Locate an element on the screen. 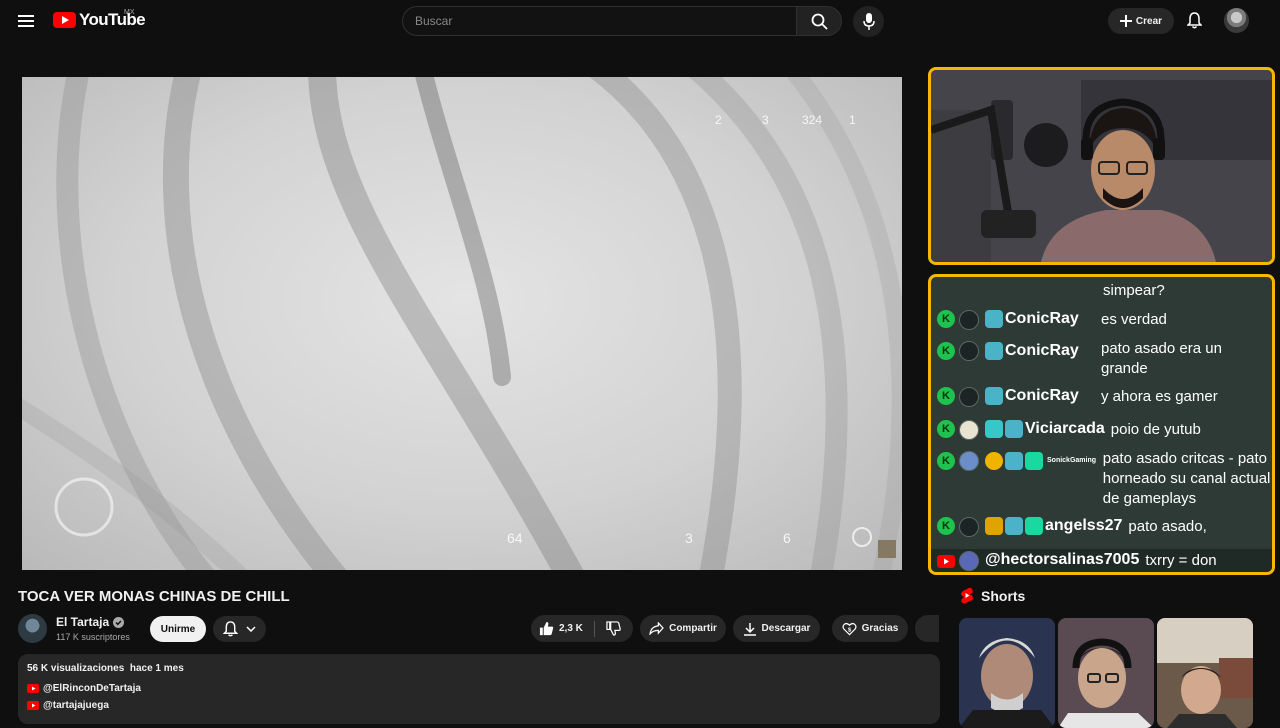  chat-message-text: simpear? is located at coordinates (1134, 290).